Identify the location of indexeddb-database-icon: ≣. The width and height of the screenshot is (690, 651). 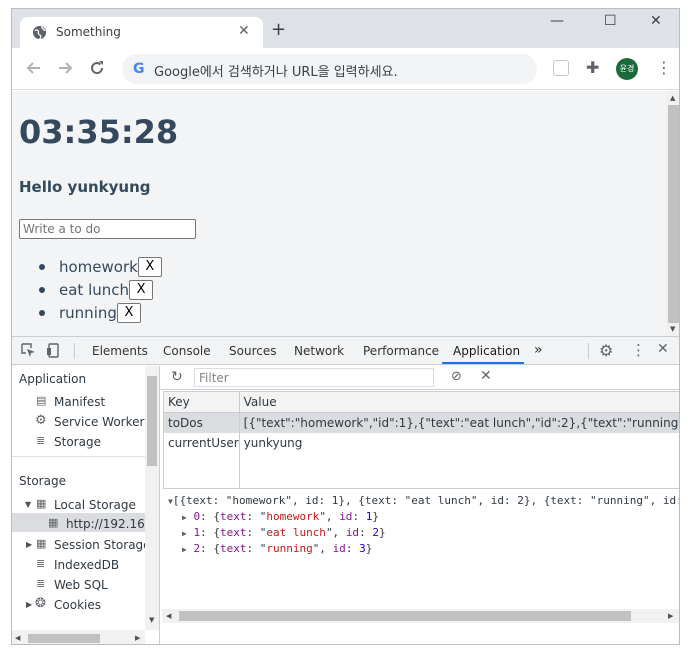
(41, 563).